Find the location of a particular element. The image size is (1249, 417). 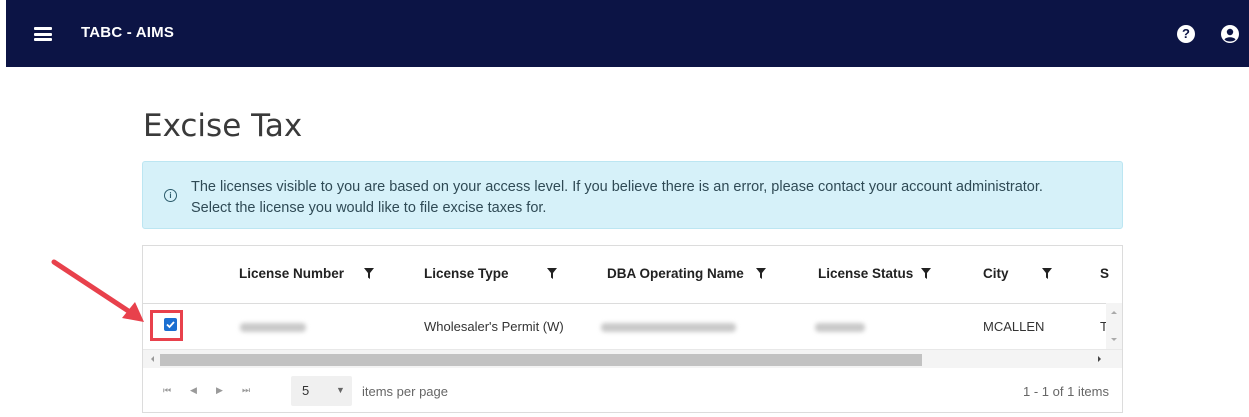

first-page-icon: ⏮ is located at coordinates (167, 390).